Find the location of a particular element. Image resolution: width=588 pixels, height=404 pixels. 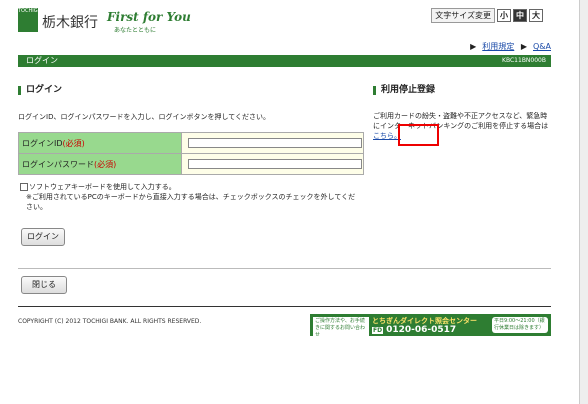

contact-question: ご操作方法や、お手続きに関するお問い合わせ is located at coordinates (341, 328).